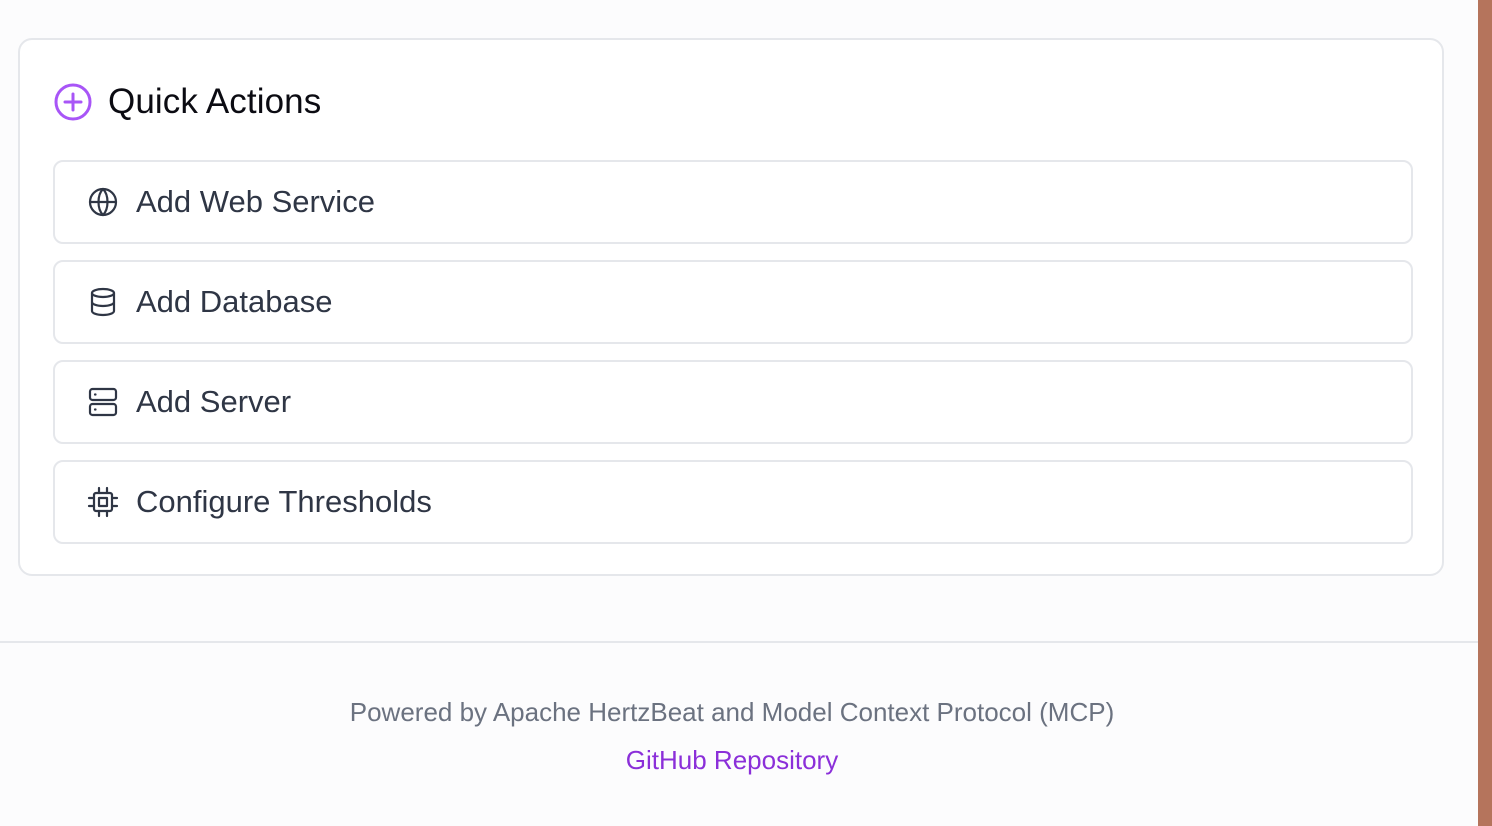  I want to click on globe-icon, so click(103, 202).